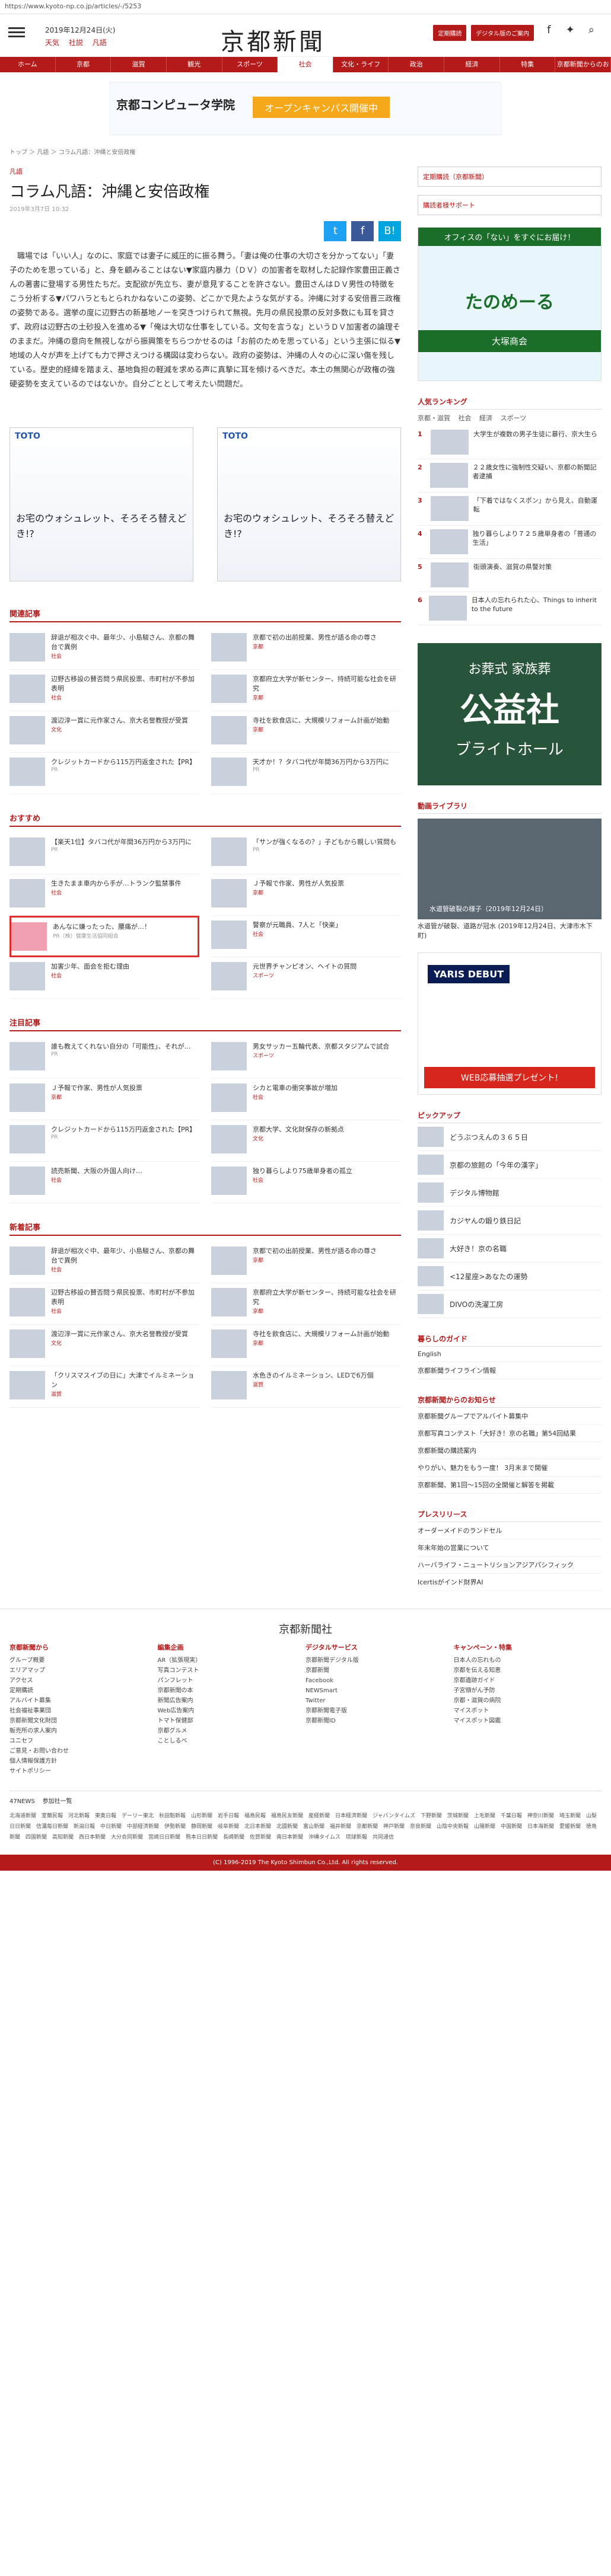  I want to click on nav-economy: 経済, so click(472, 64).